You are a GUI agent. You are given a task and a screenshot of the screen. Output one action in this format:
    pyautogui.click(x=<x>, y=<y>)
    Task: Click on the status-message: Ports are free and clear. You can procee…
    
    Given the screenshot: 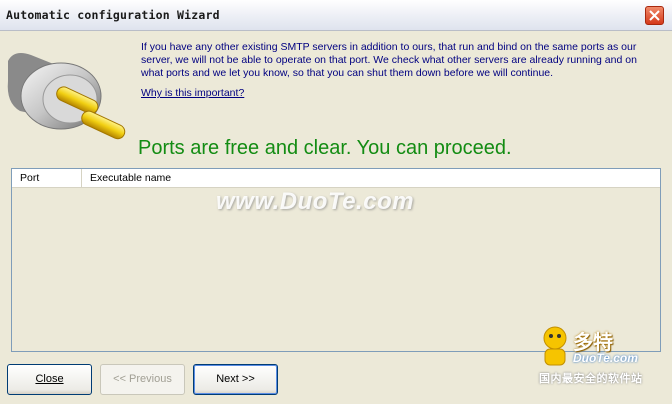 What is the action you would take?
    pyautogui.click(x=325, y=148)
    